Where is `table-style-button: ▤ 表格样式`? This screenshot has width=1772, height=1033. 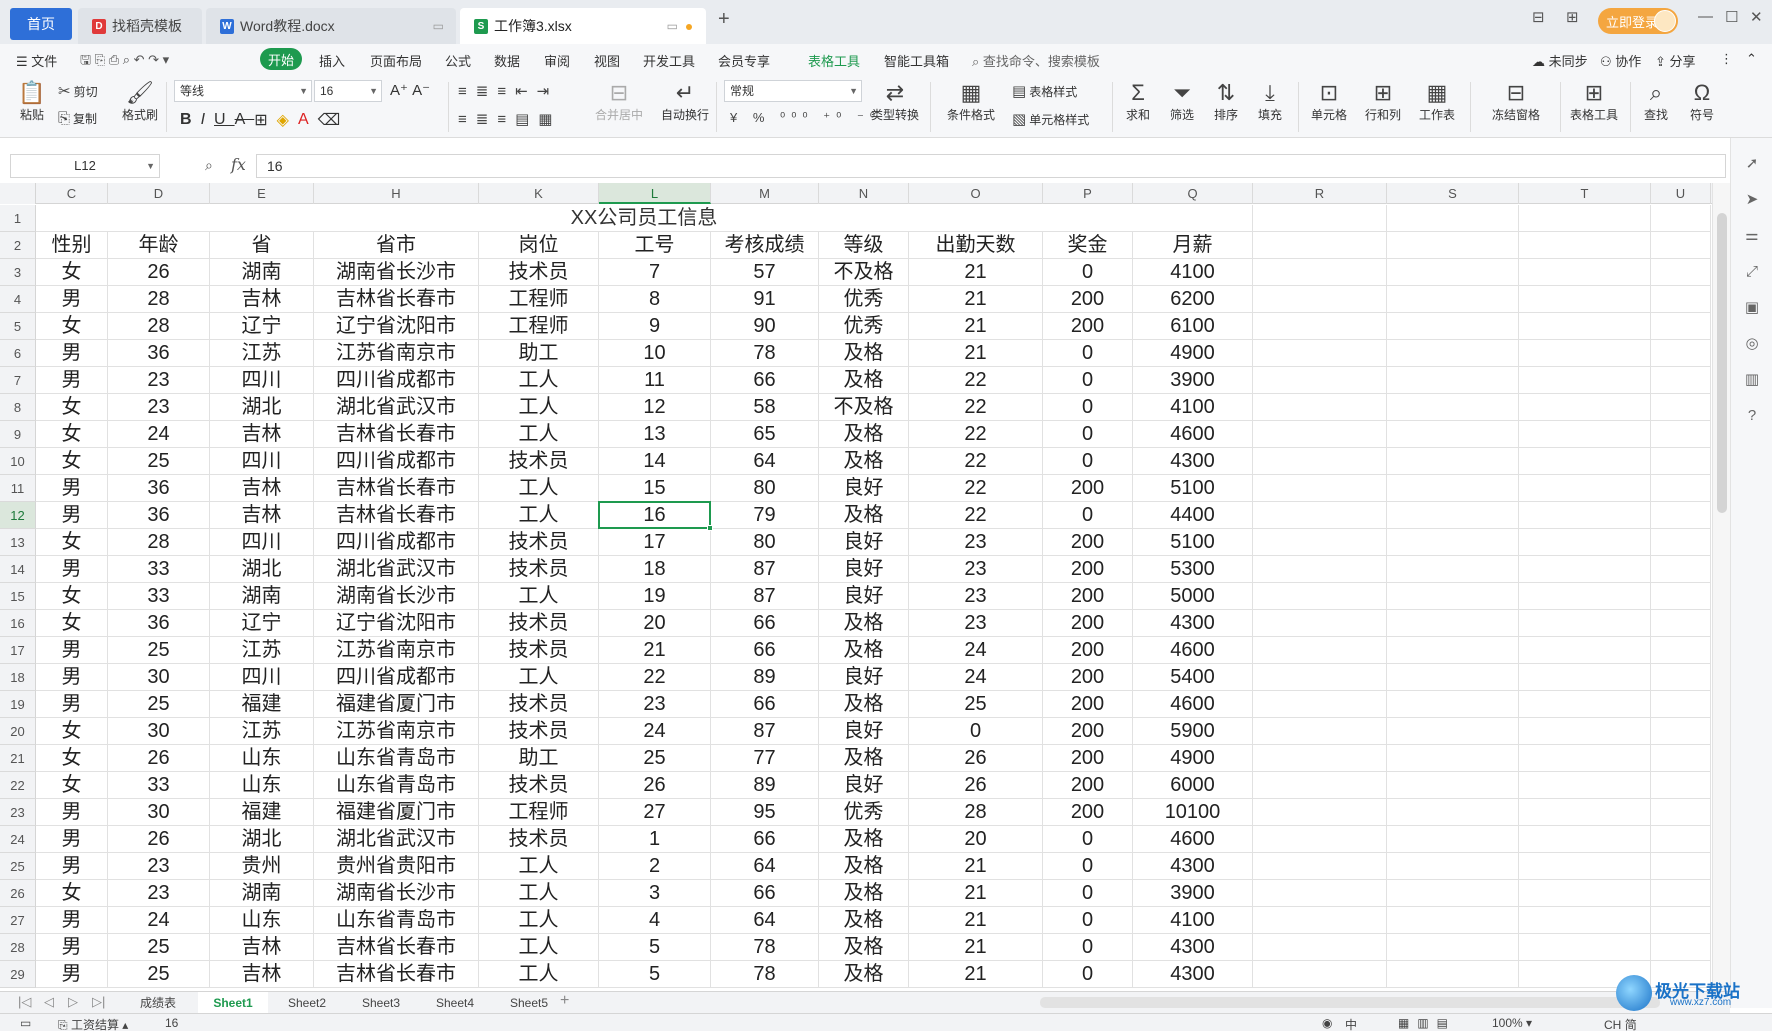
table-style-button: ▤ 表格样式 is located at coordinates (1044, 91).